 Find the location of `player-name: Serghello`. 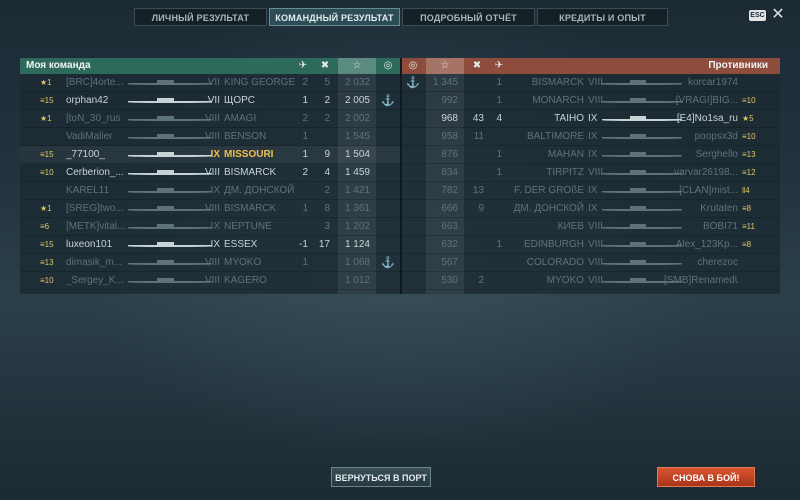

player-name: Serghello is located at coordinates (701, 155).